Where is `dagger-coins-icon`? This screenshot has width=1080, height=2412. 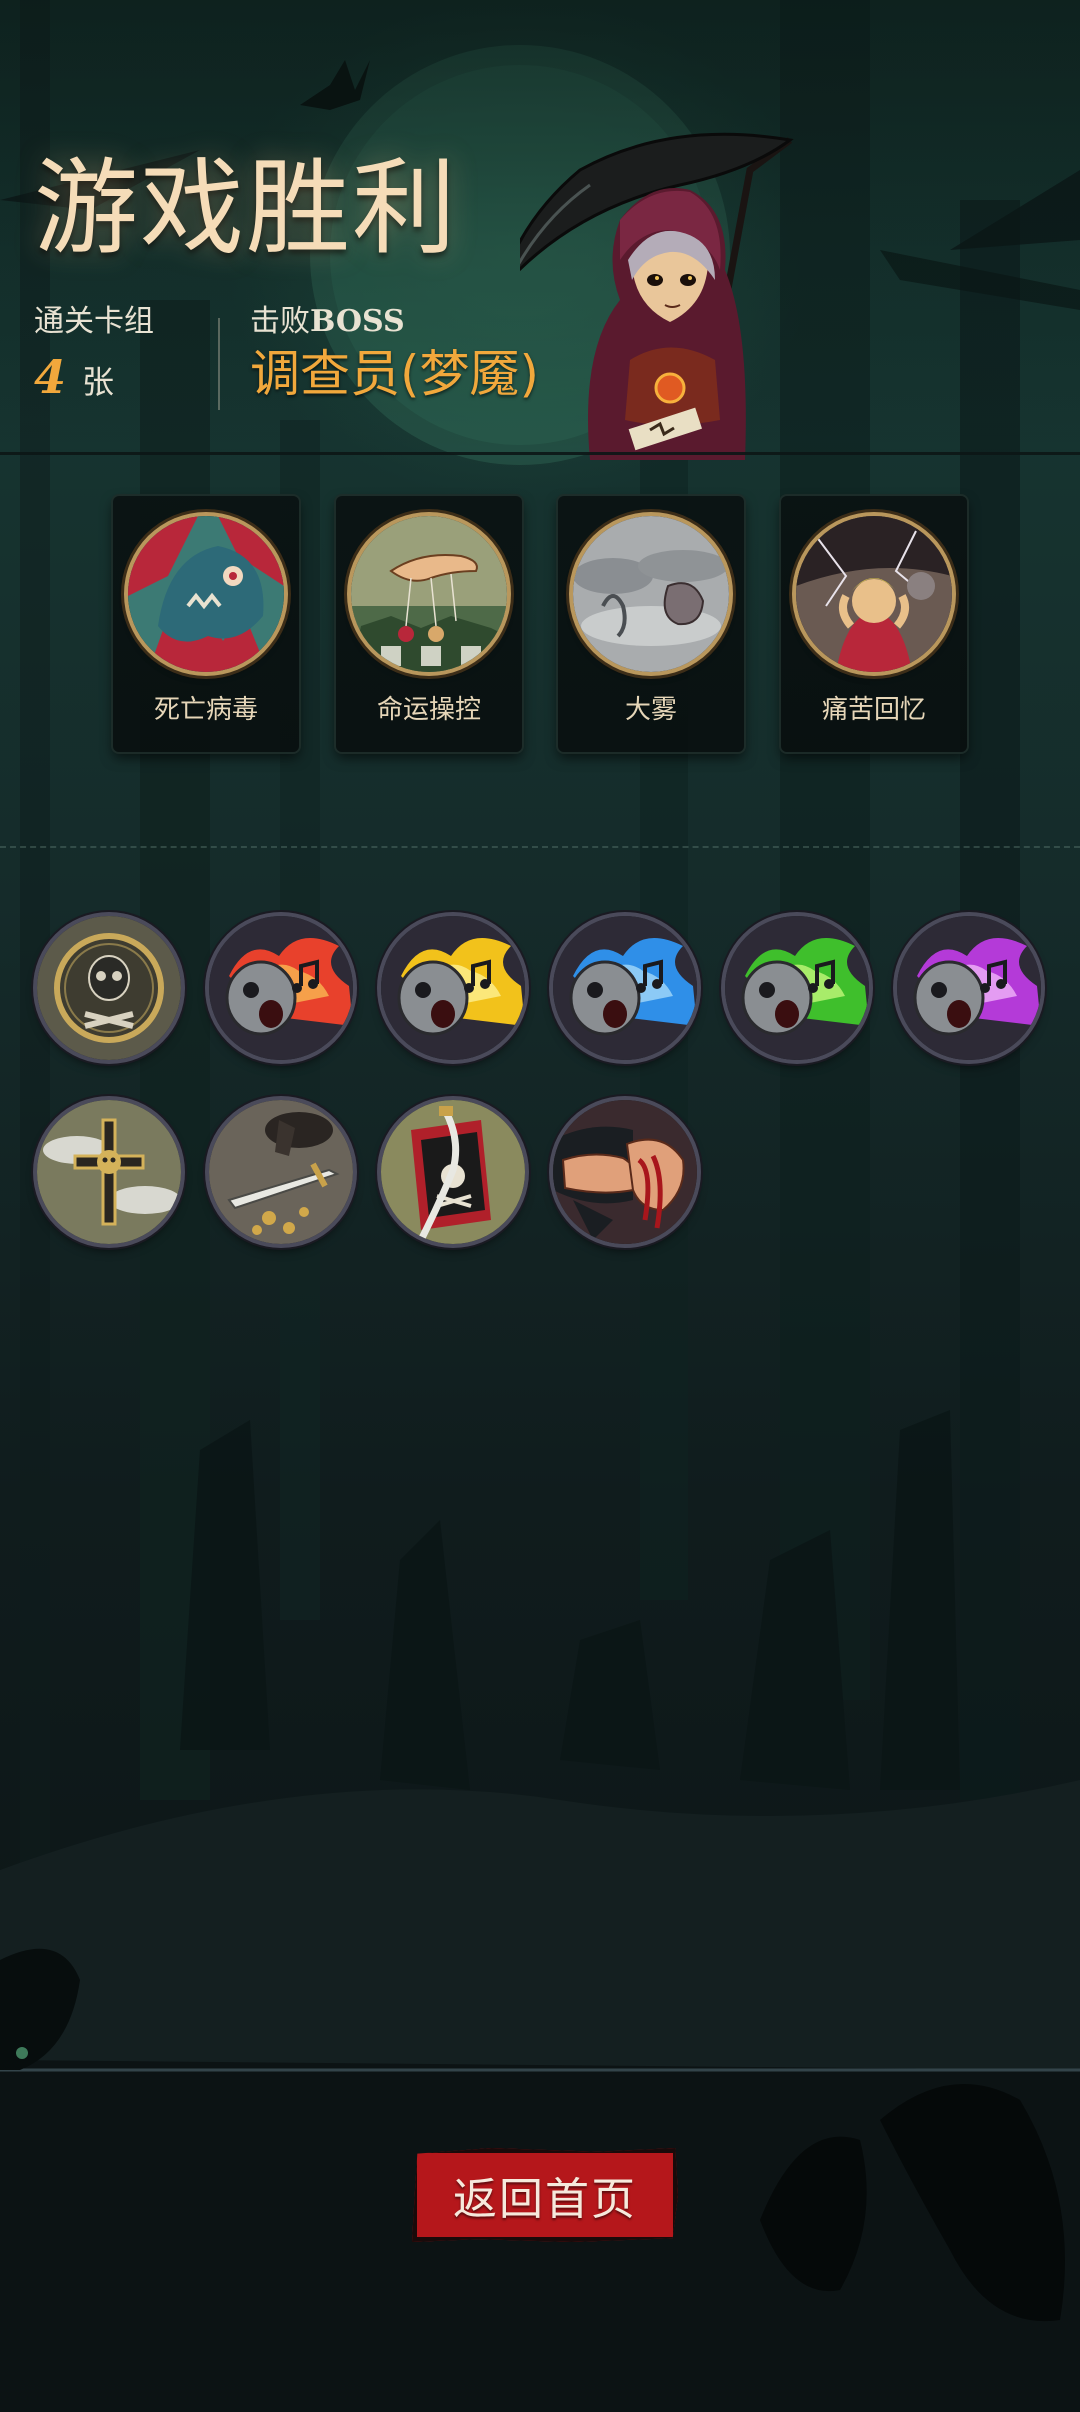 dagger-coins-icon is located at coordinates (281, 1172).